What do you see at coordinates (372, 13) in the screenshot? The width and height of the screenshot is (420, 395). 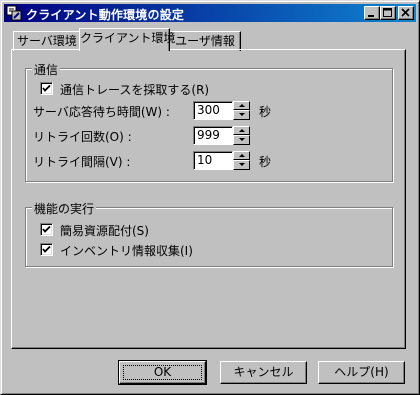 I see `minimize-button` at bounding box center [372, 13].